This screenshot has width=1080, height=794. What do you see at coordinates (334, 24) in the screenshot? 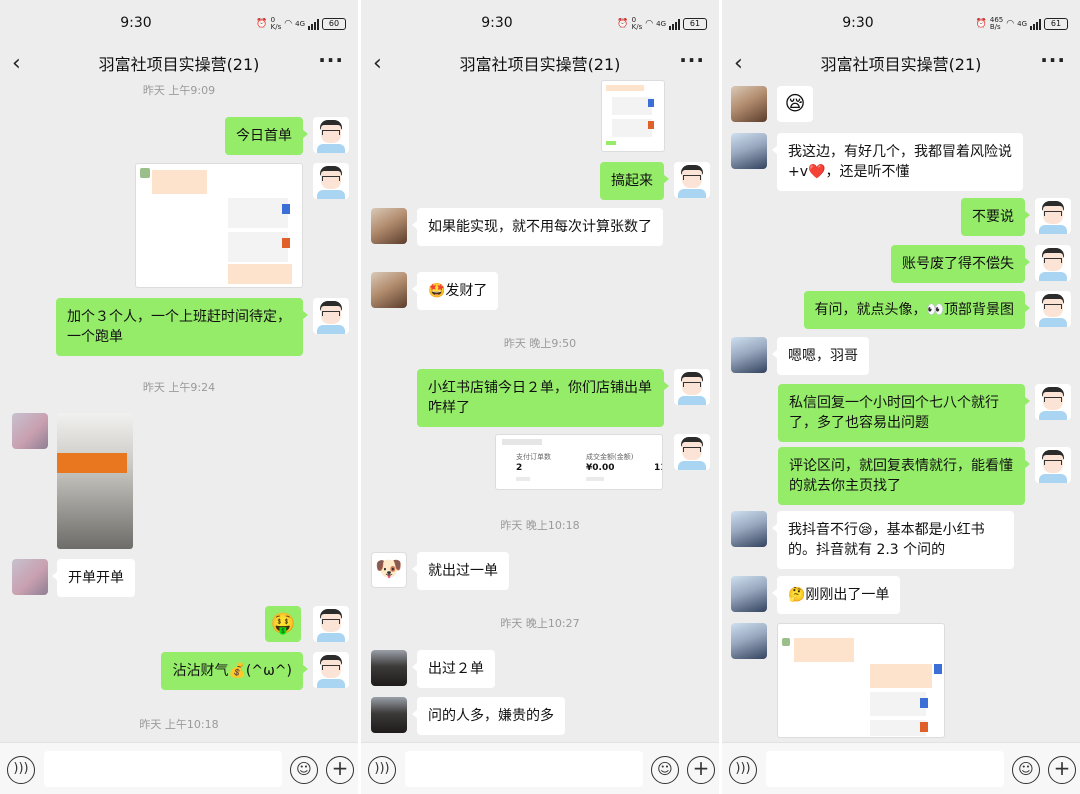
I see `battery-icon: 60` at bounding box center [334, 24].